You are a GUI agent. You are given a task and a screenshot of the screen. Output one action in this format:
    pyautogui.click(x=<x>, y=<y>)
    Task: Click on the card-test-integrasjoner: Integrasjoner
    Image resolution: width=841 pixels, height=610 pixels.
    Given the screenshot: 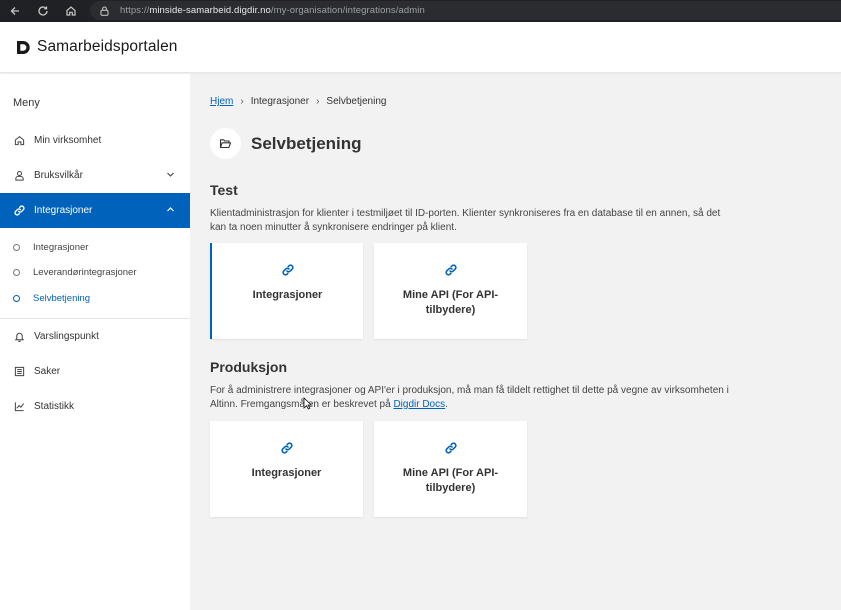 What is the action you would take?
    pyautogui.click(x=286, y=291)
    